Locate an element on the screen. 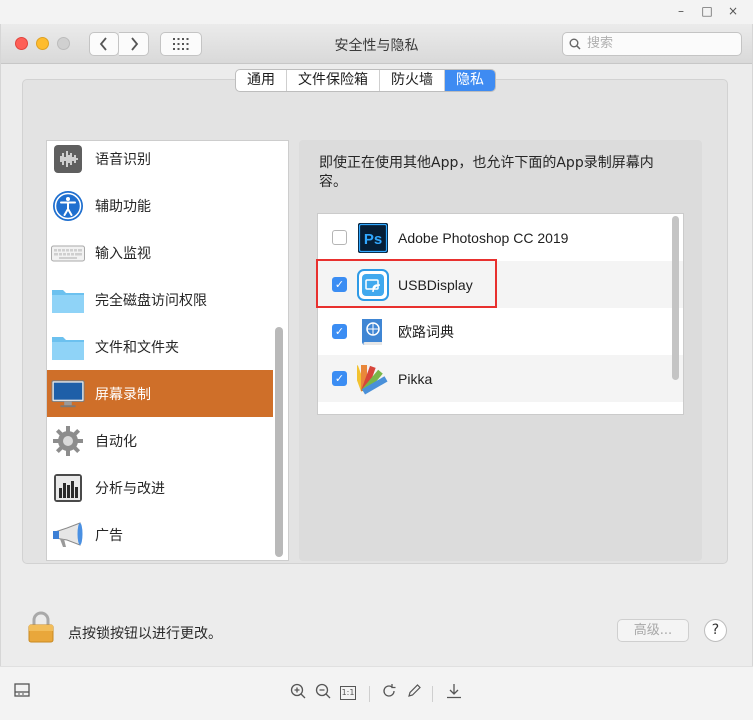  sidebar-item-label: 语音识别 is located at coordinates (123, 159).